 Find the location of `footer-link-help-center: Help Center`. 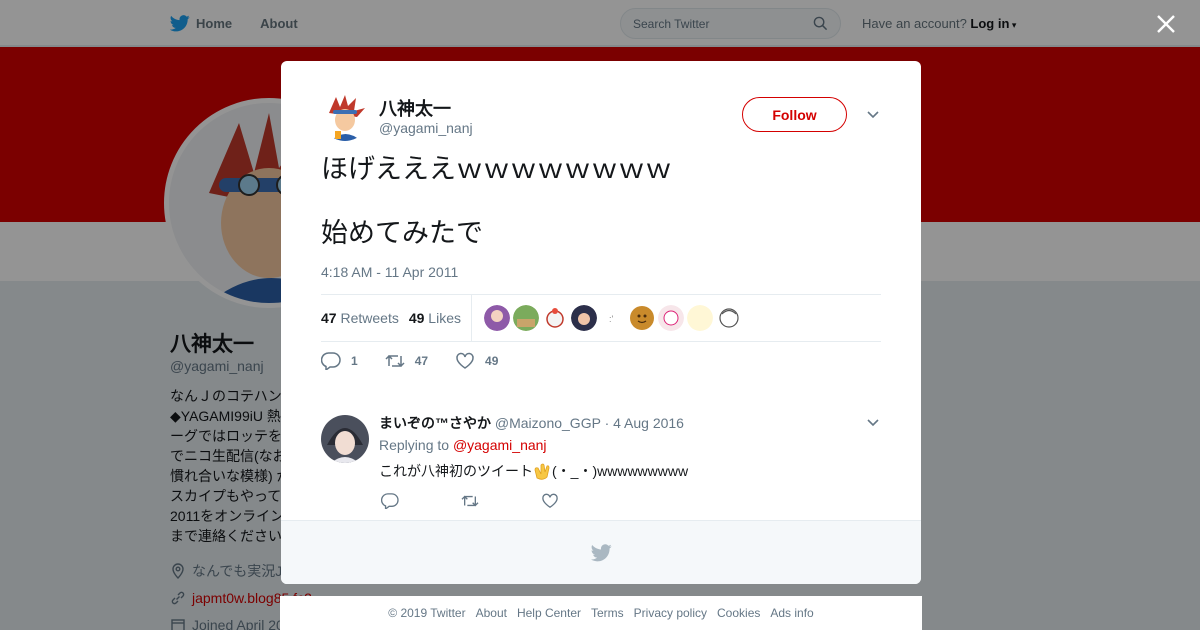

footer-link-help-center: Help Center is located at coordinates (549, 613).